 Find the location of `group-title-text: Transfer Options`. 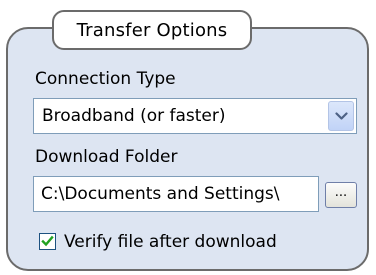

group-title-text: Transfer Options is located at coordinates (152, 30).